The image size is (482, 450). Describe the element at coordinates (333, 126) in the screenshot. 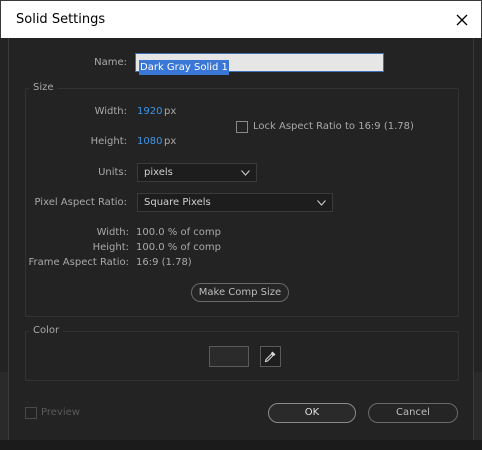

I see `lock-aspect-label: Lock Aspect Ratio to 16:9 (1.78)` at that location.